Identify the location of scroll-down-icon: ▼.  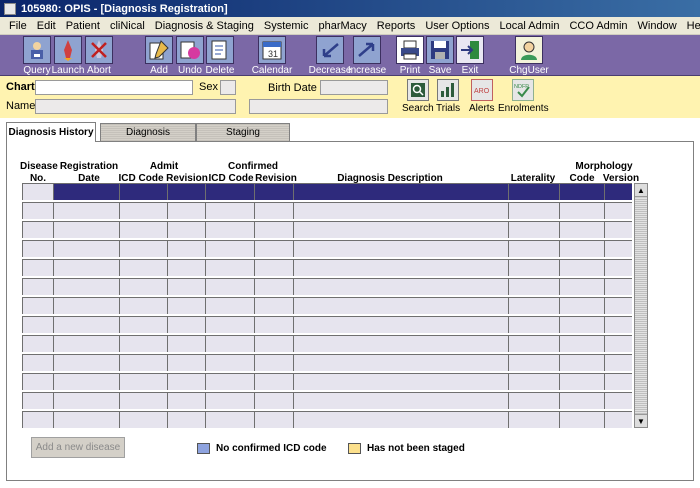
(641, 420).